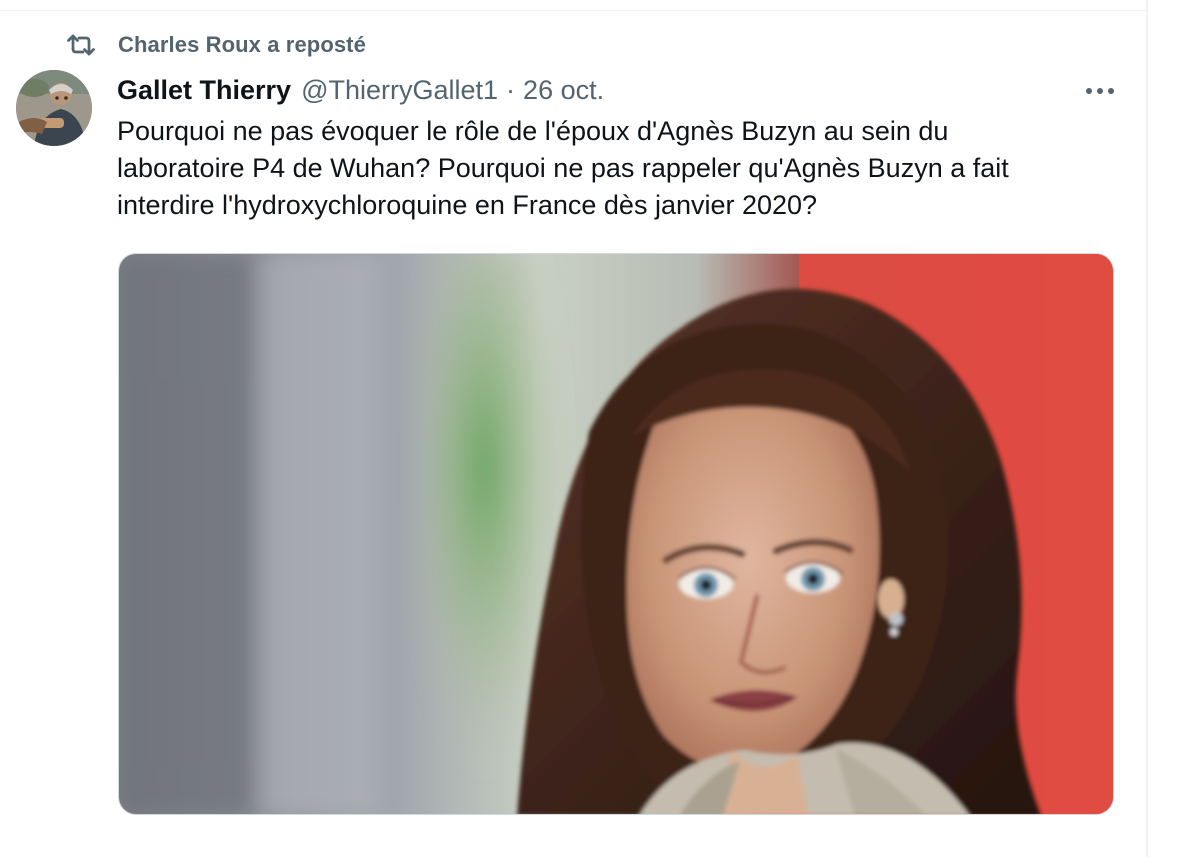 Image resolution: width=1200 pixels, height=857 pixels. I want to click on author-name: Gallet Thierry, so click(204, 90).